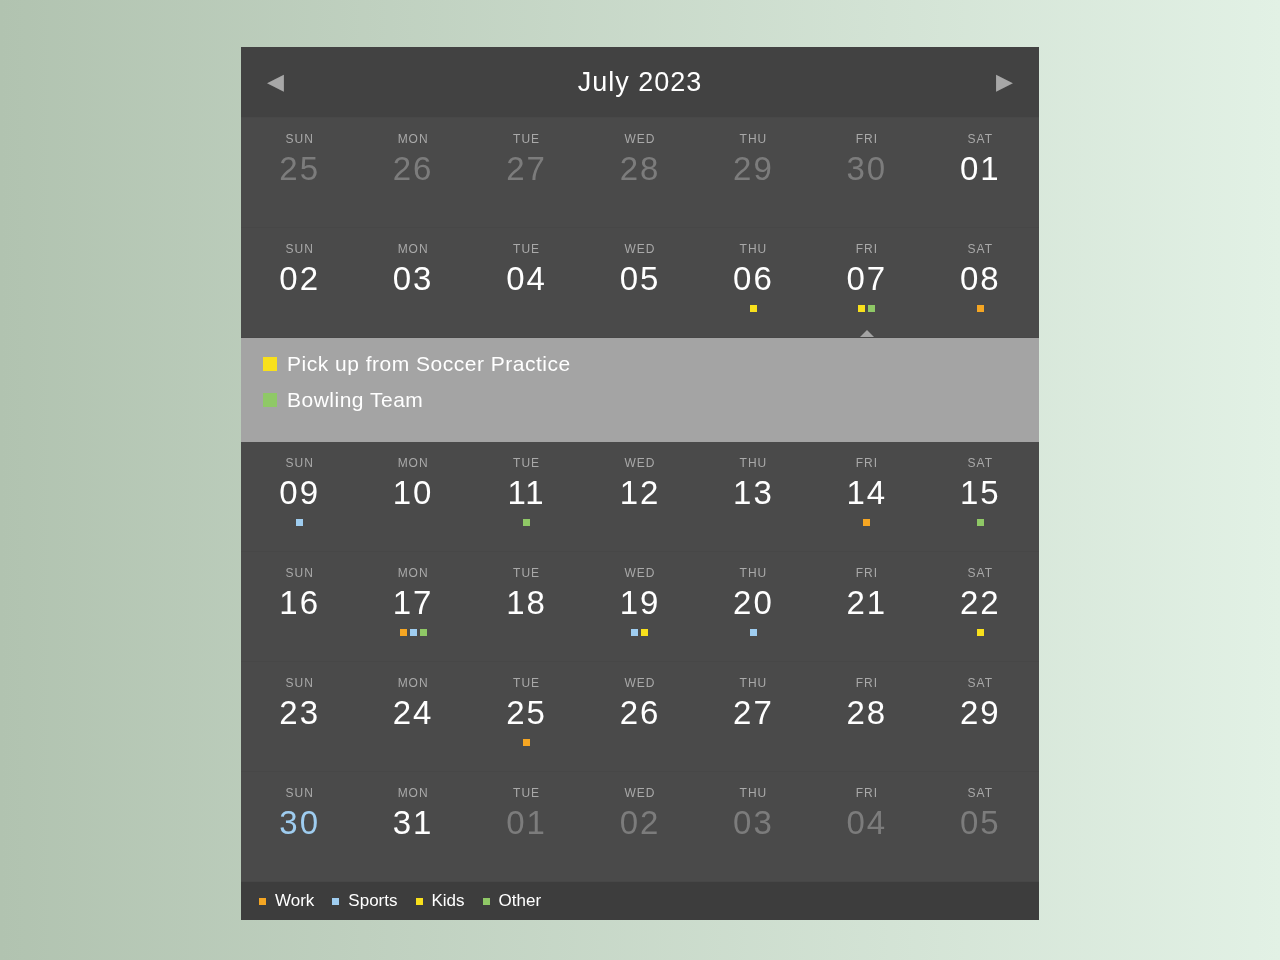 This screenshot has width=1280, height=960. I want to click on day-number: 18, so click(526, 603).